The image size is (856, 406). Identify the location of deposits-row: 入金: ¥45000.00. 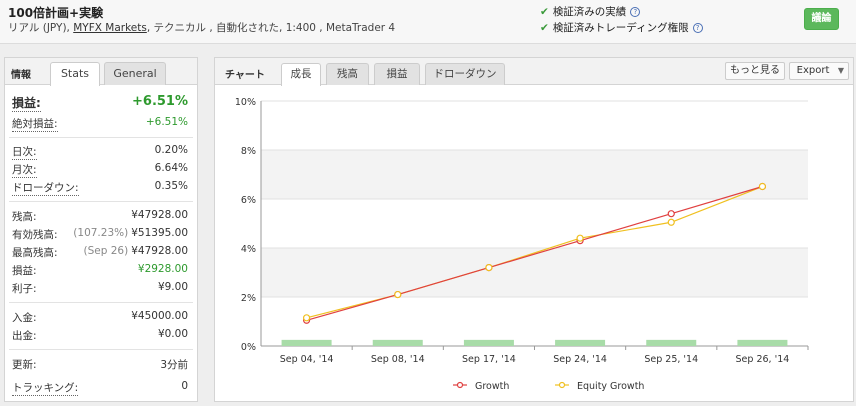
(100, 317).